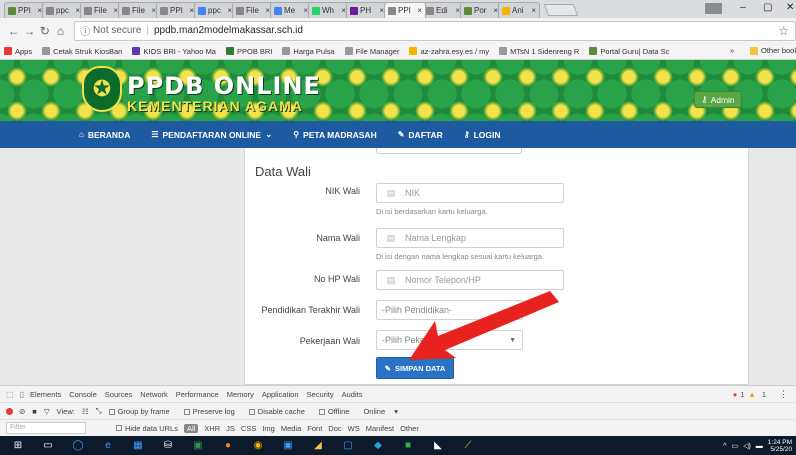 This screenshot has width=796, height=455. Describe the element at coordinates (30, 31) in the screenshot. I see `forward-icon: →` at that location.